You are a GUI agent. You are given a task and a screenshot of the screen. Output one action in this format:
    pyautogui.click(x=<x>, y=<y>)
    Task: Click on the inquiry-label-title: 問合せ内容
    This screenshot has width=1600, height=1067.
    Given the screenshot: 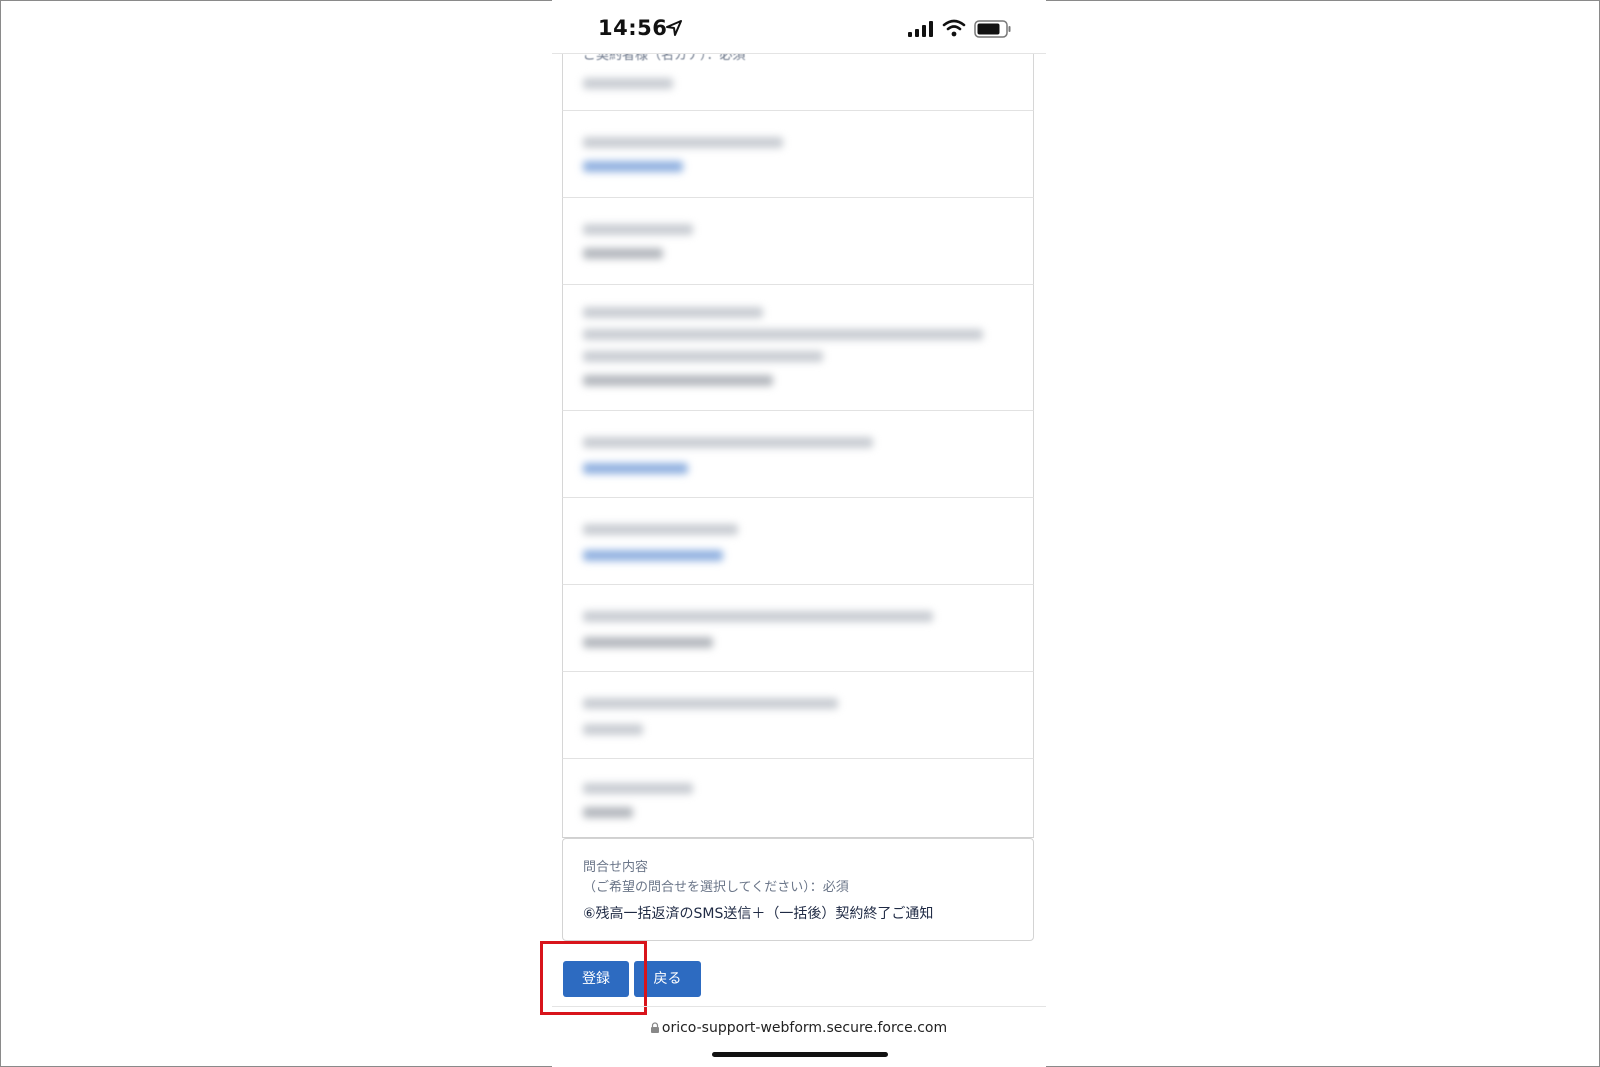 What is the action you would take?
    pyautogui.click(x=616, y=867)
    